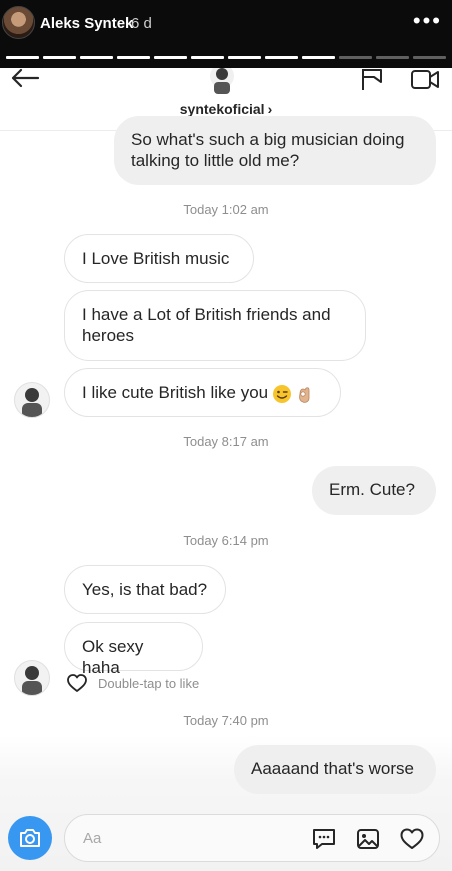  I want to click on like-hint-text: Double-tap to like, so click(149, 683).